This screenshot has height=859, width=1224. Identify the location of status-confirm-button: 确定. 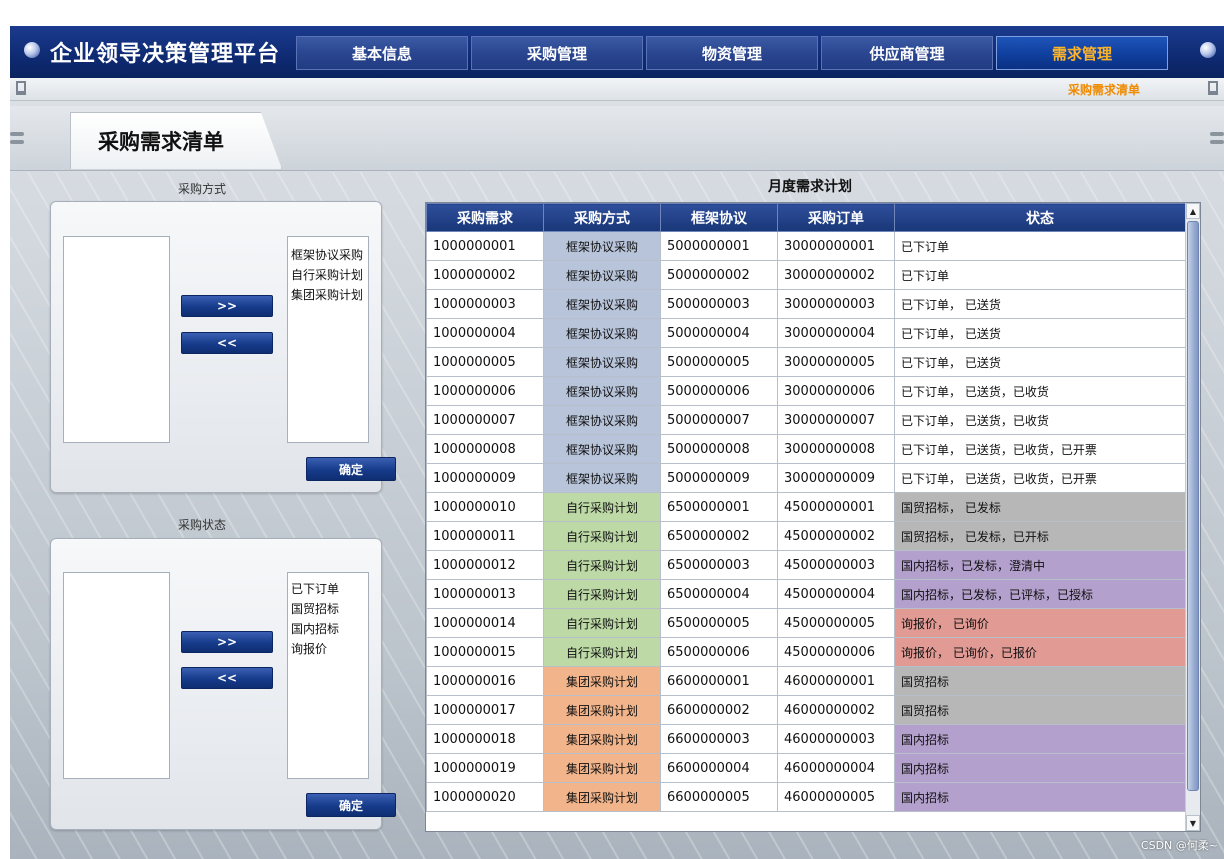
(351, 805).